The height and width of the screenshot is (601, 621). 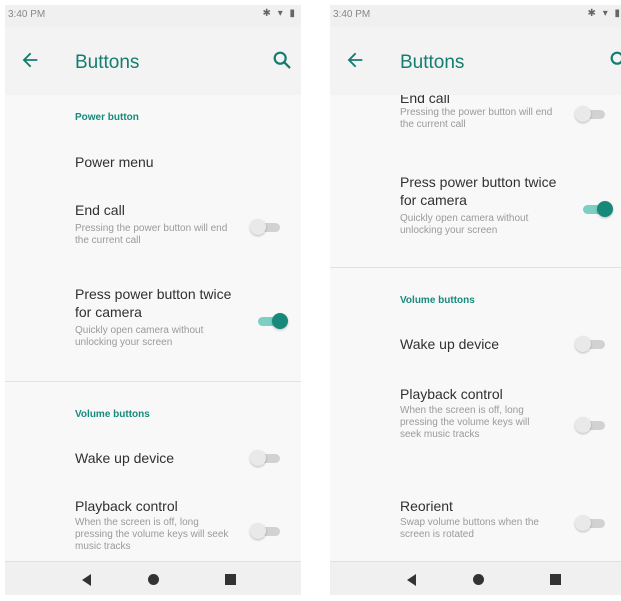 What do you see at coordinates (114, 162) in the screenshot?
I see `setting-title: Power menu` at bounding box center [114, 162].